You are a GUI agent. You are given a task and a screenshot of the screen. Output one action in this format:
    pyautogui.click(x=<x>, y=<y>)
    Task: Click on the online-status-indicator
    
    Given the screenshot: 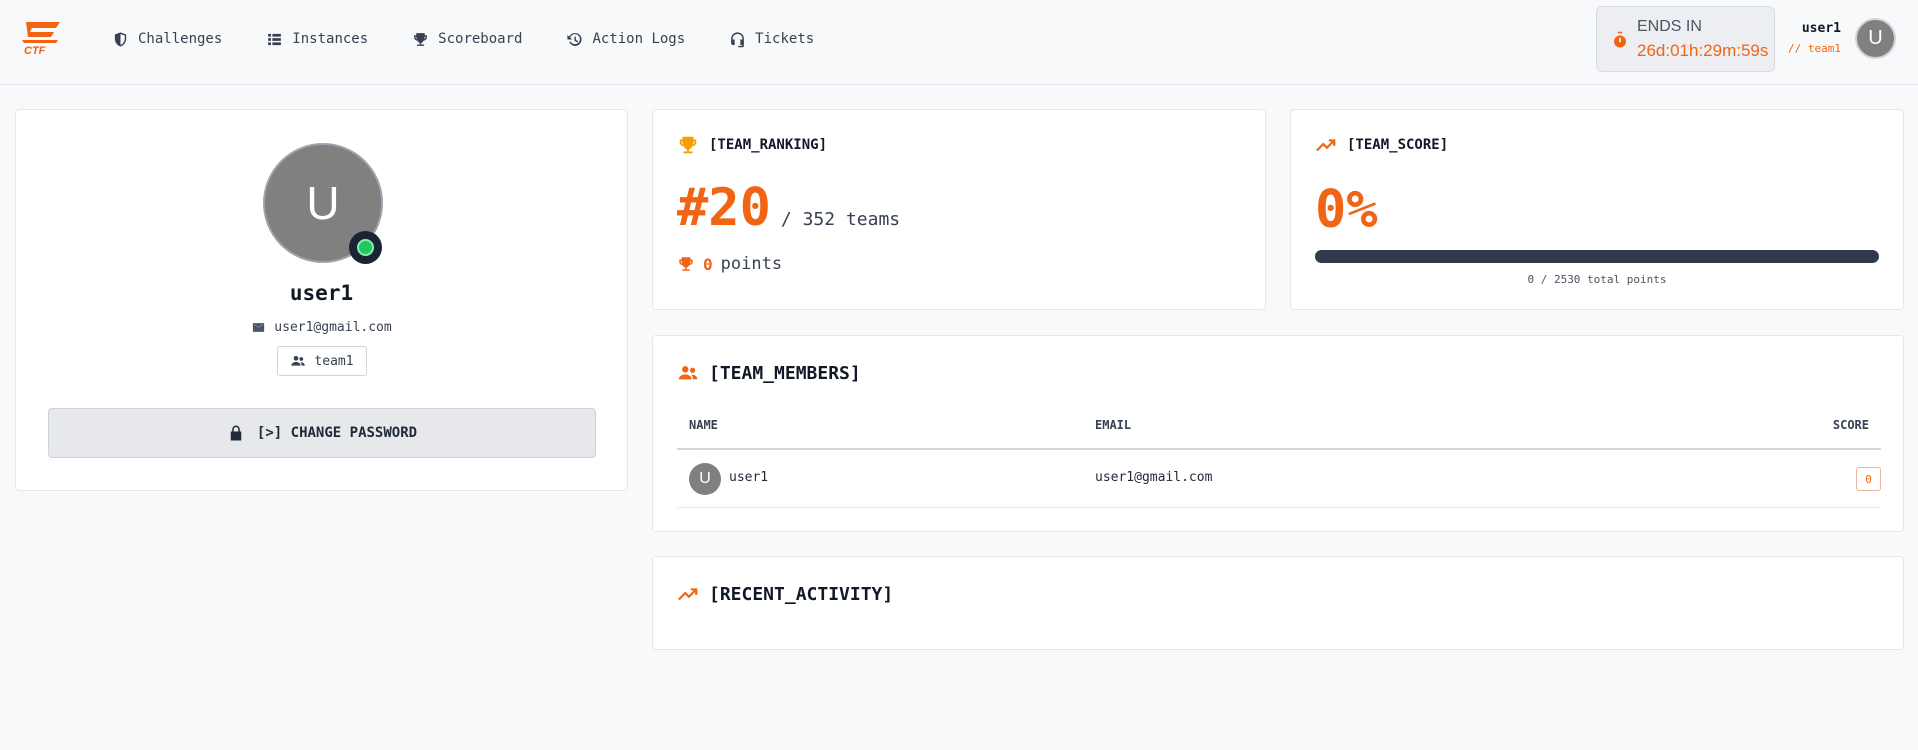 What is the action you would take?
    pyautogui.click(x=365, y=247)
    